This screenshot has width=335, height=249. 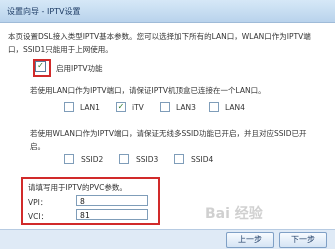 What do you see at coordinates (250, 240) in the screenshot?
I see `previous-button: 上一步` at bounding box center [250, 240].